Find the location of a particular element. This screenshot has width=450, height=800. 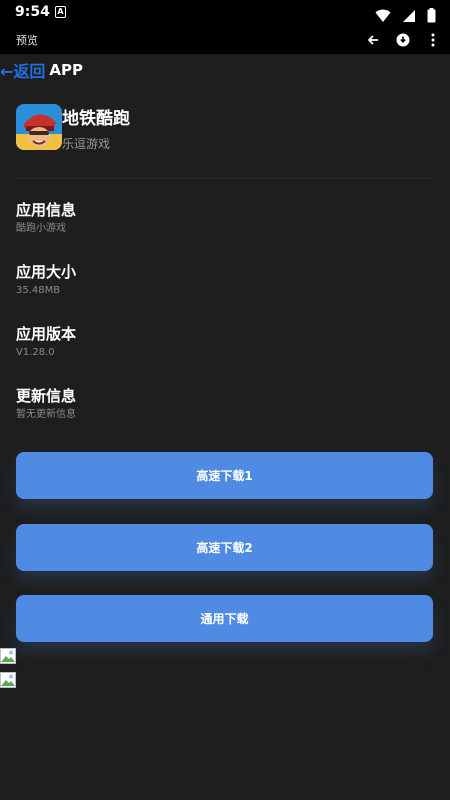

app-name: 地铁酷跑 is located at coordinates (96, 119).